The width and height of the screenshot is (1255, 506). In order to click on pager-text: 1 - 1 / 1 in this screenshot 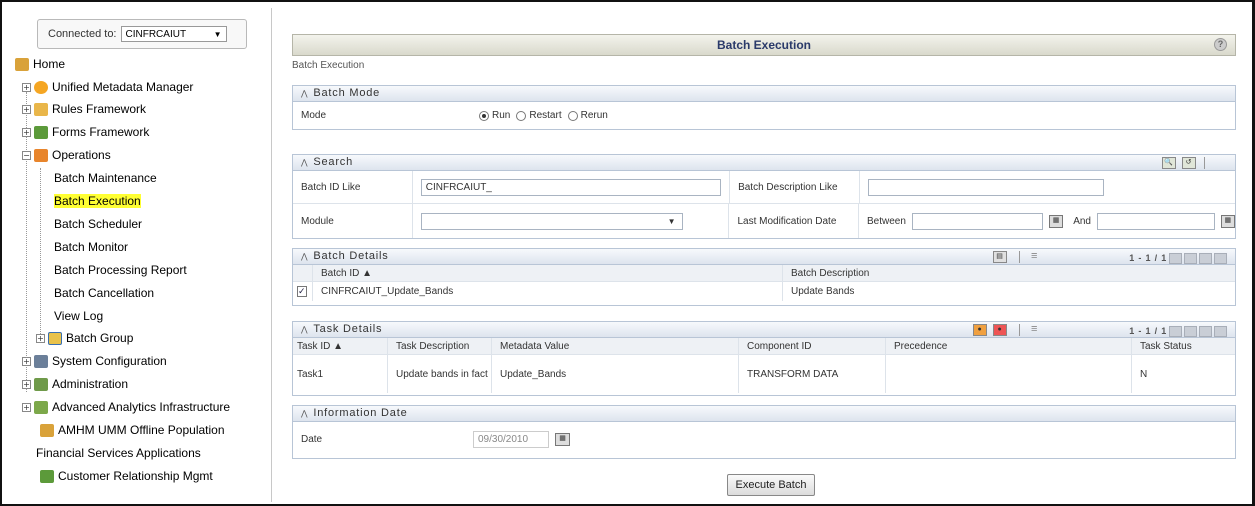, I will do `click(1148, 331)`.